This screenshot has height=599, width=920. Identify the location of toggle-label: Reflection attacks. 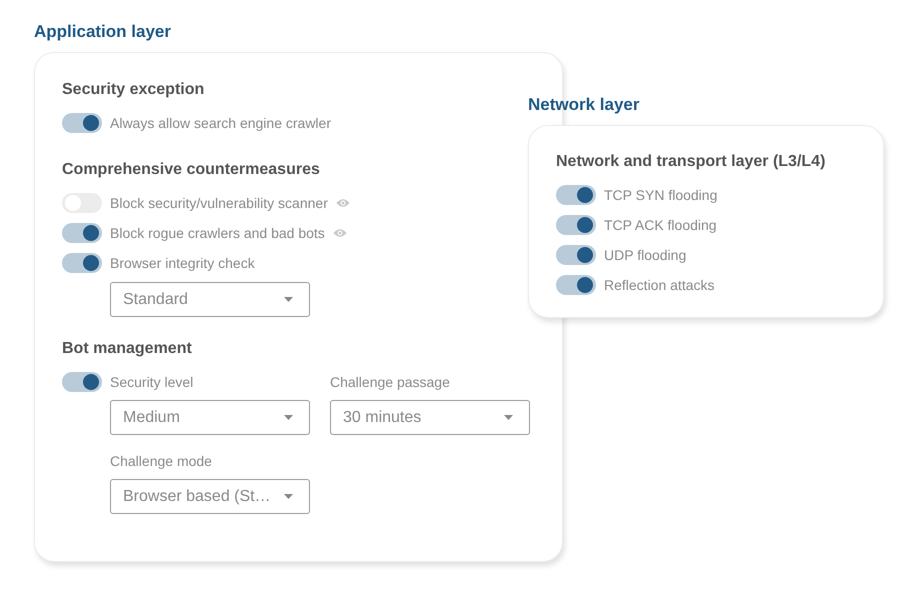
(659, 285).